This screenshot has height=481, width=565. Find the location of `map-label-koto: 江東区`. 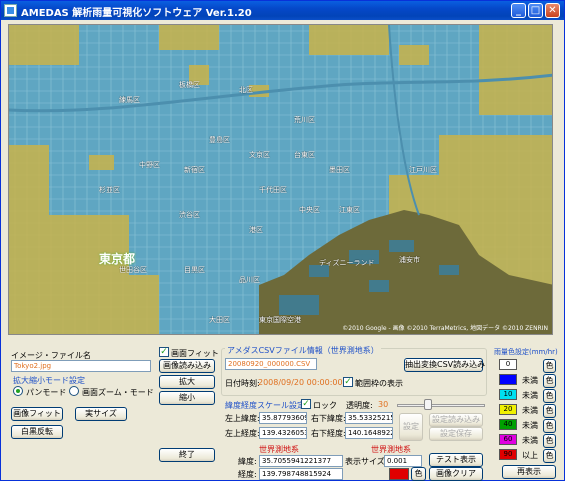

map-label-koto: 江東区 is located at coordinates (349, 210).